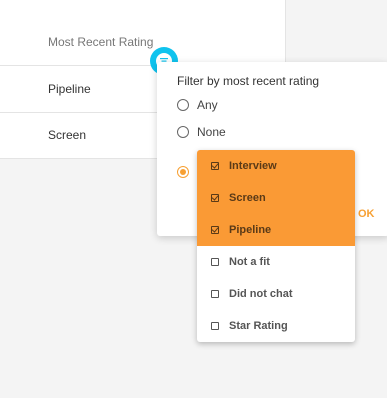 The height and width of the screenshot is (398, 387). Describe the element at coordinates (366, 214) in the screenshot. I see `ok-button: OK` at that location.